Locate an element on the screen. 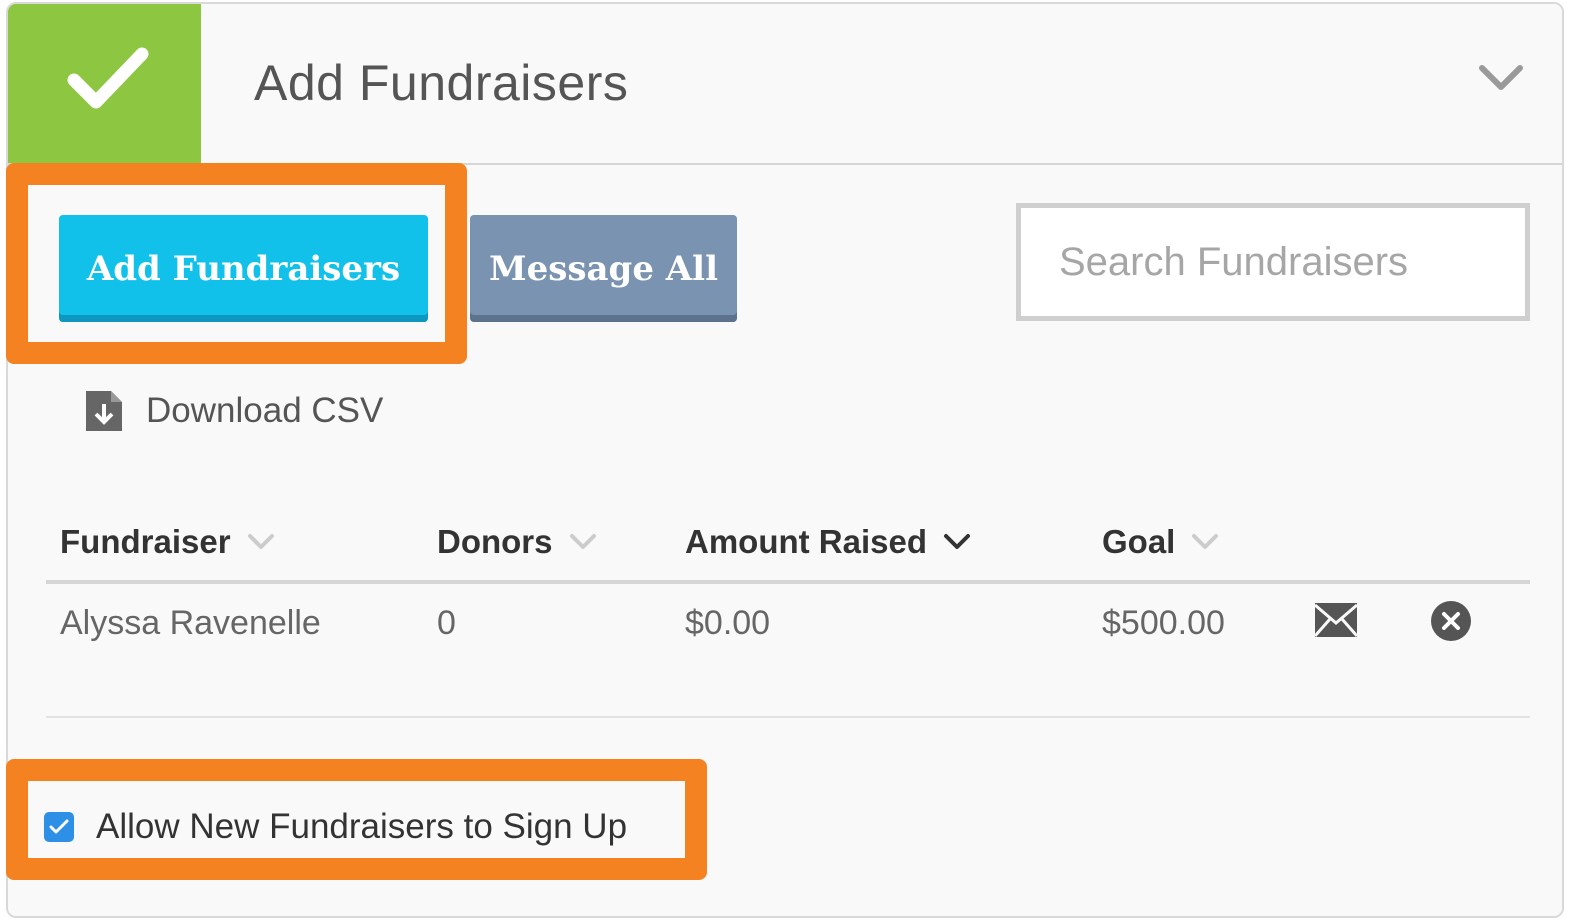  table-row: Alyssa Ravenelle 0 $0.00 $500.00 is located at coordinates (788, 651).